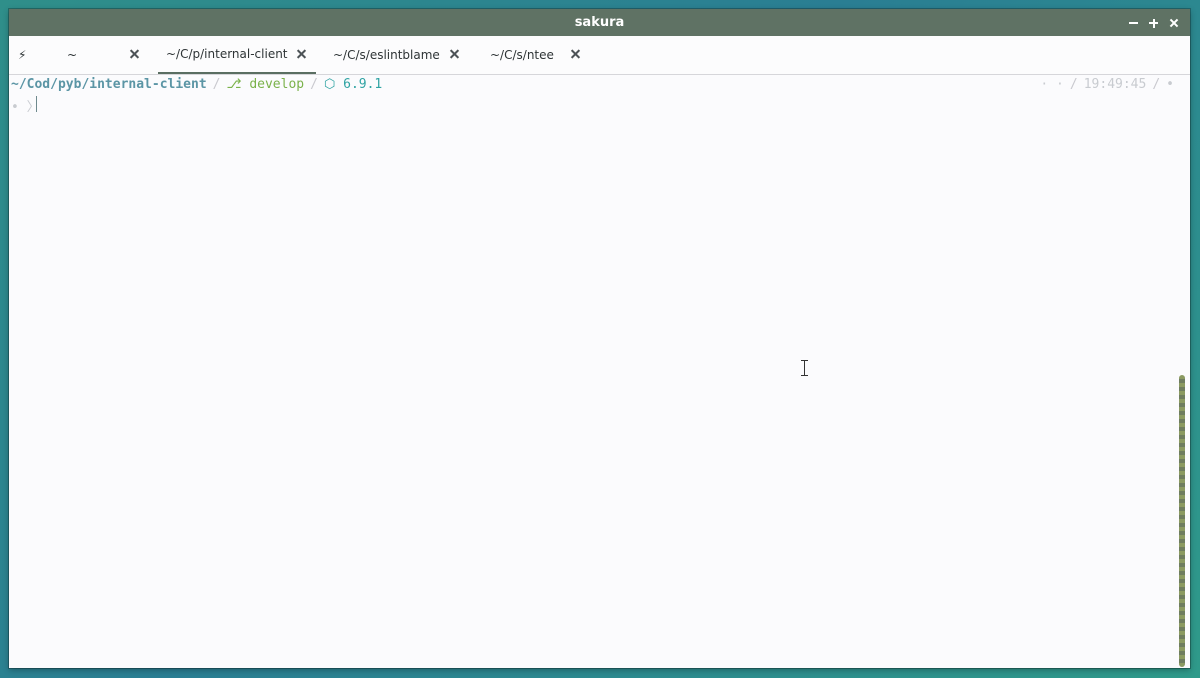  What do you see at coordinates (1115, 84) in the screenshot?
I see `prompt-time: 19:49:45` at bounding box center [1115, 84].